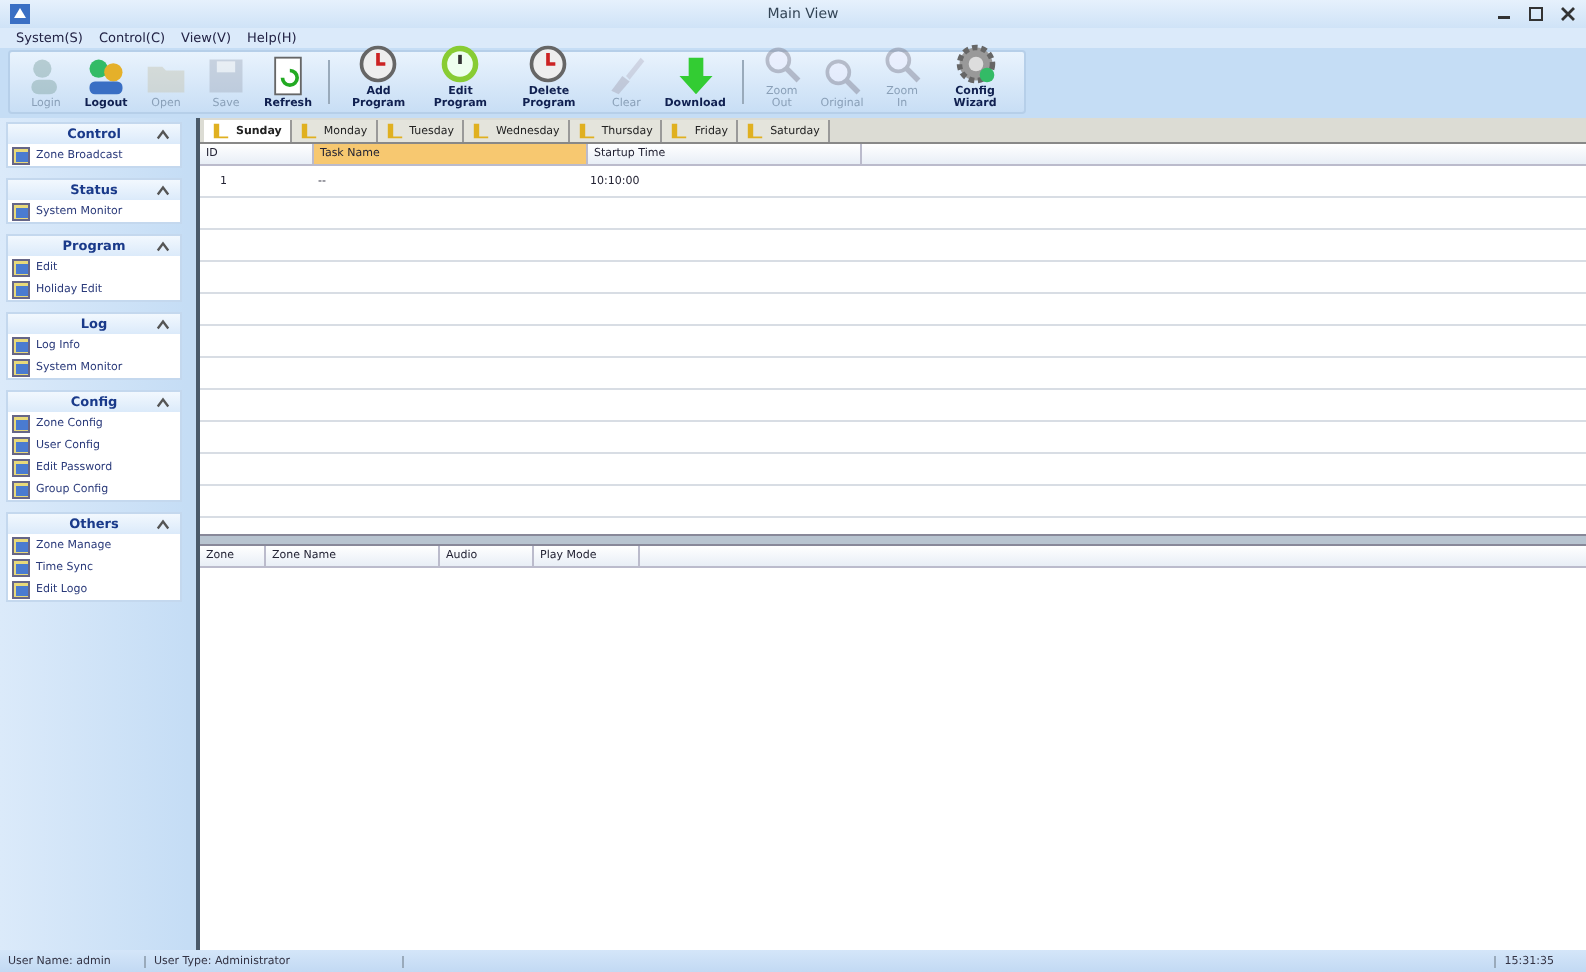 The height and width of the screenshot is (972, 1586). I want to click on maximize-icon, so click(1535, 14).